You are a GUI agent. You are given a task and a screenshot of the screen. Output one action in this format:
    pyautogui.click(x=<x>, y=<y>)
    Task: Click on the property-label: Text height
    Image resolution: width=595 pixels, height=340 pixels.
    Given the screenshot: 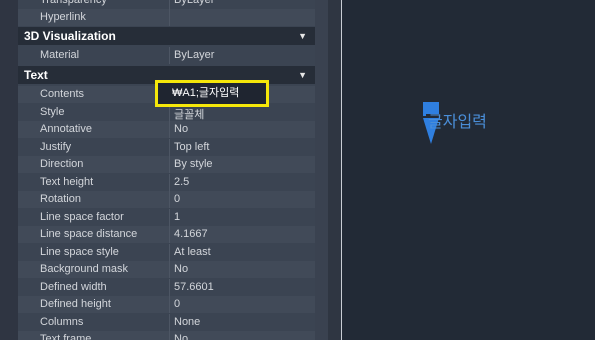 What is the action you would take?
    pyautogui.click(x=94, y=182)
    